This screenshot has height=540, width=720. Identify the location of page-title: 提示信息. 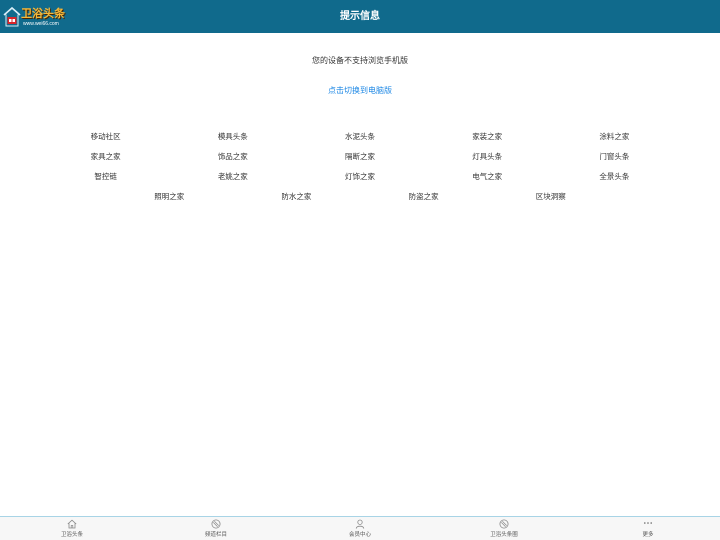
(360, 16).